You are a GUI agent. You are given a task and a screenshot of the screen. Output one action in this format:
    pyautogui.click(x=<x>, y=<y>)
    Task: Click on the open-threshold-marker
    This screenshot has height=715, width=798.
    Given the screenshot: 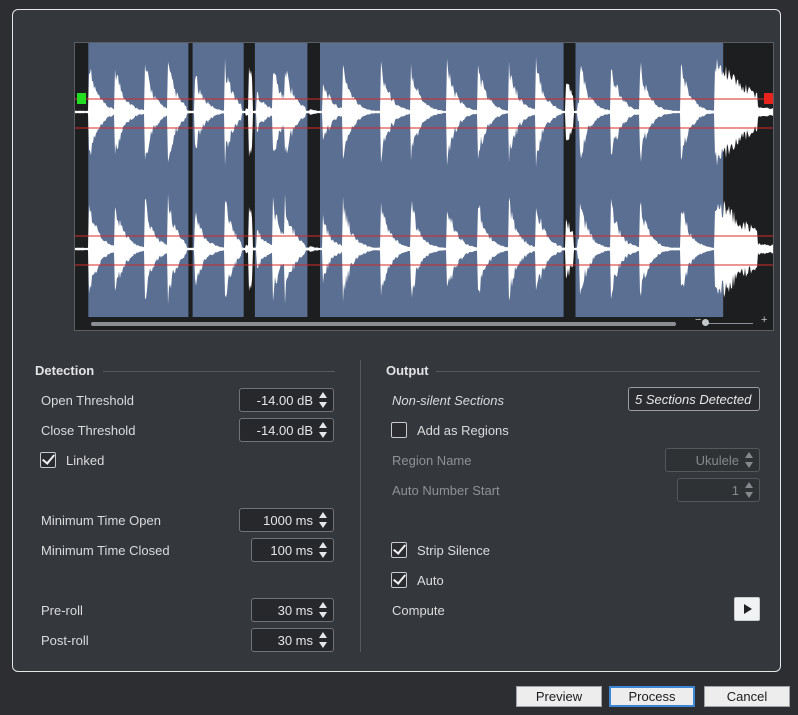 What is the action you would take?
    pyautogui.click(x=81, y=98)
    